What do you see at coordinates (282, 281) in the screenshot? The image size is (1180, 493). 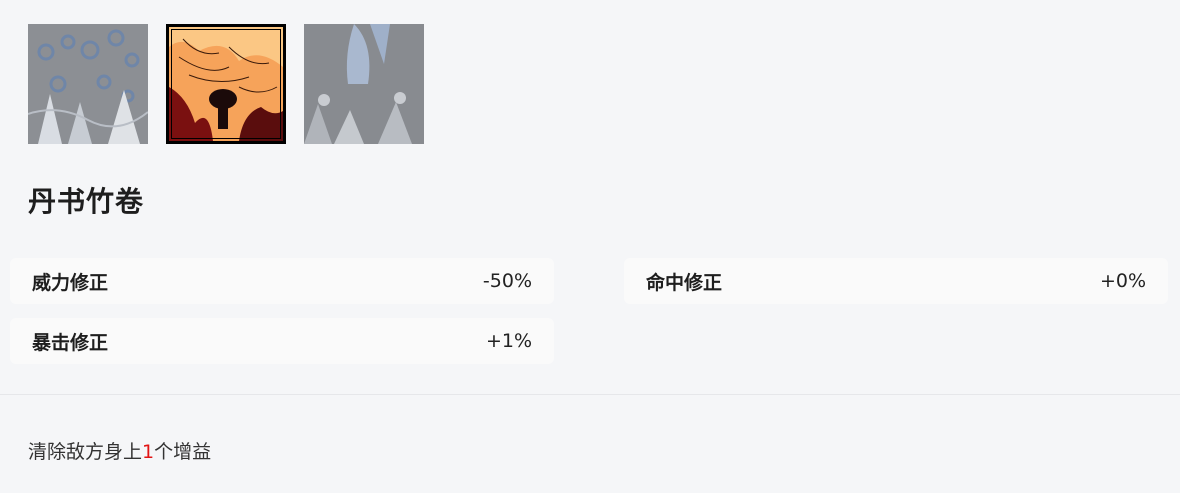 I see `stat-power-card: 威力修正 -50%` at bounding box center [282, 281].